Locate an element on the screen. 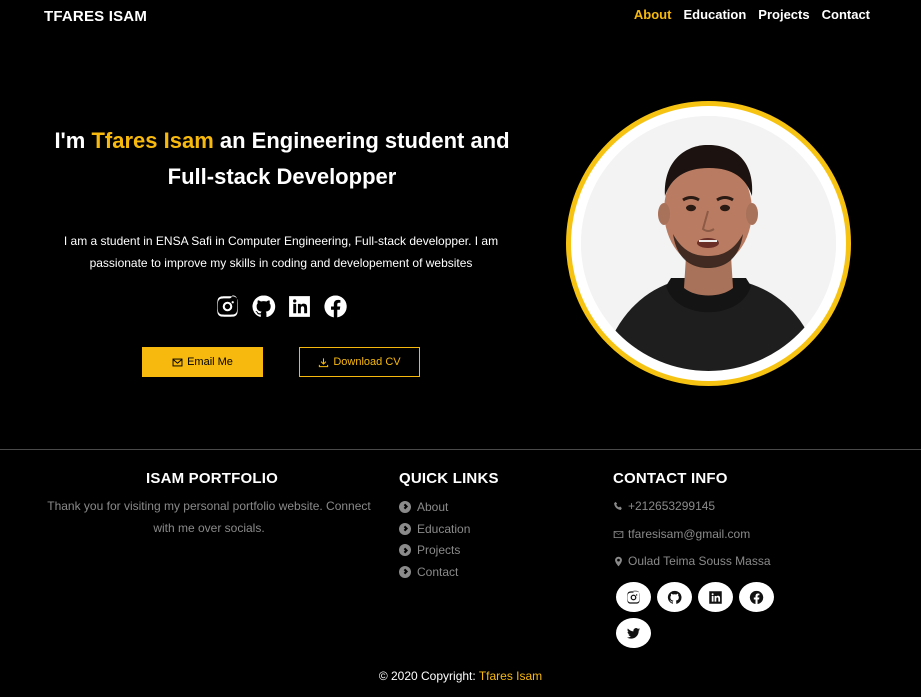  quick-links-title: QUICK LINKS is located at coordinates (449, 478).